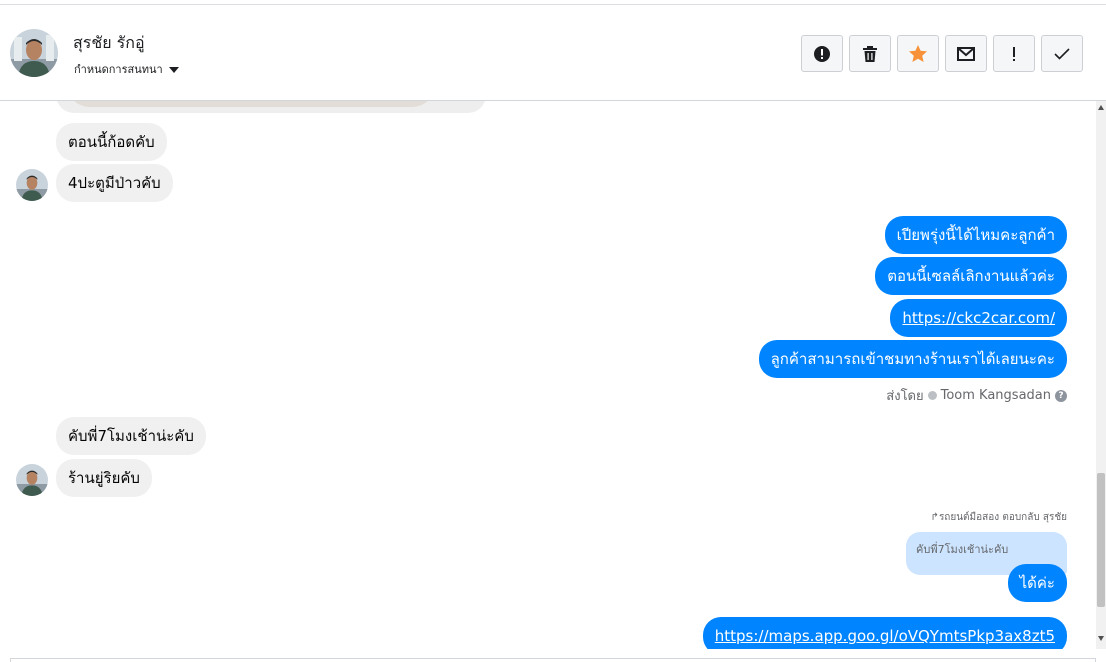  Describe the element at coordinates (1002, 517) in the screenshot. I see `reply-context-text: รถยนต์มือสอง ตอบกลับ สุรชัย` at that location.